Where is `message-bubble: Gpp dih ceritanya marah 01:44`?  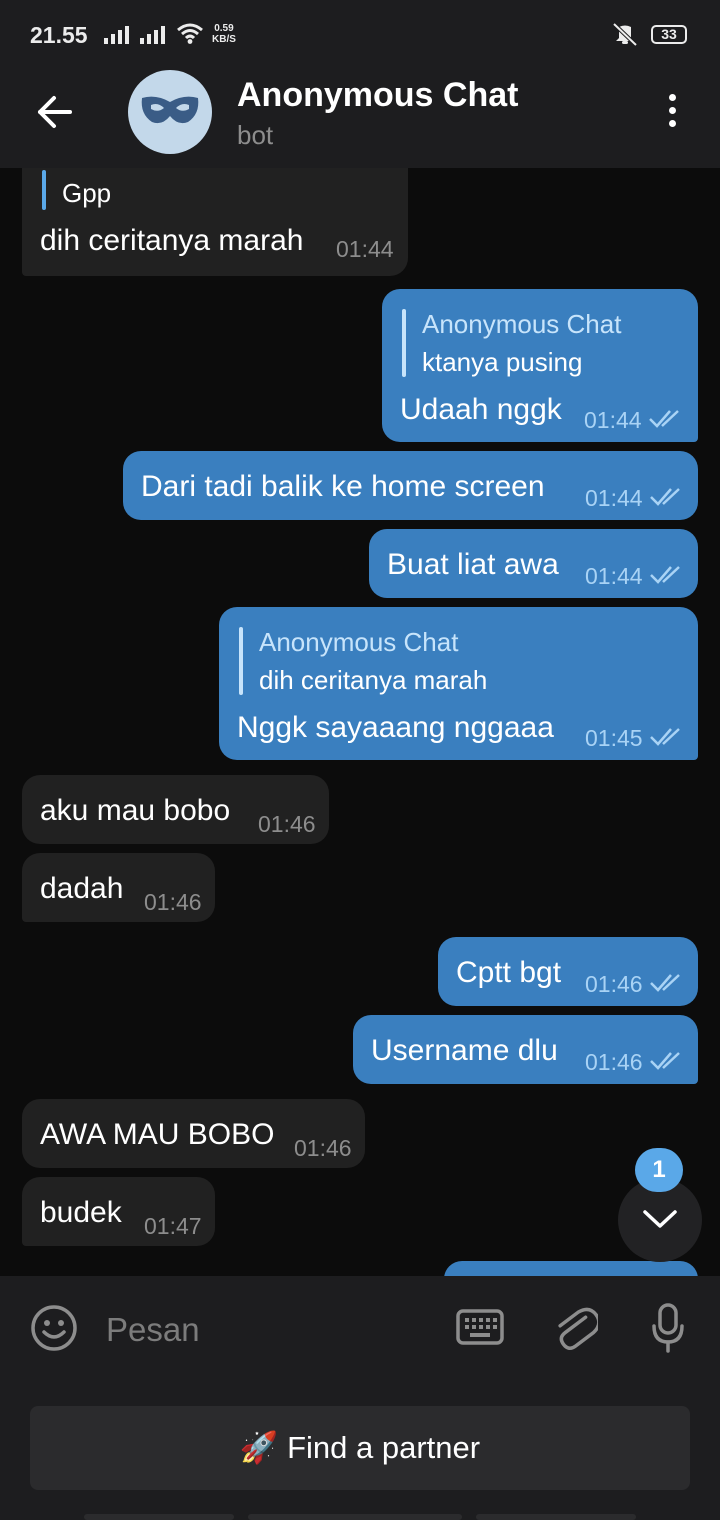 message-bubble: Gpp dih ceritanya marah 01:44 is located at coordinates (215, 222).